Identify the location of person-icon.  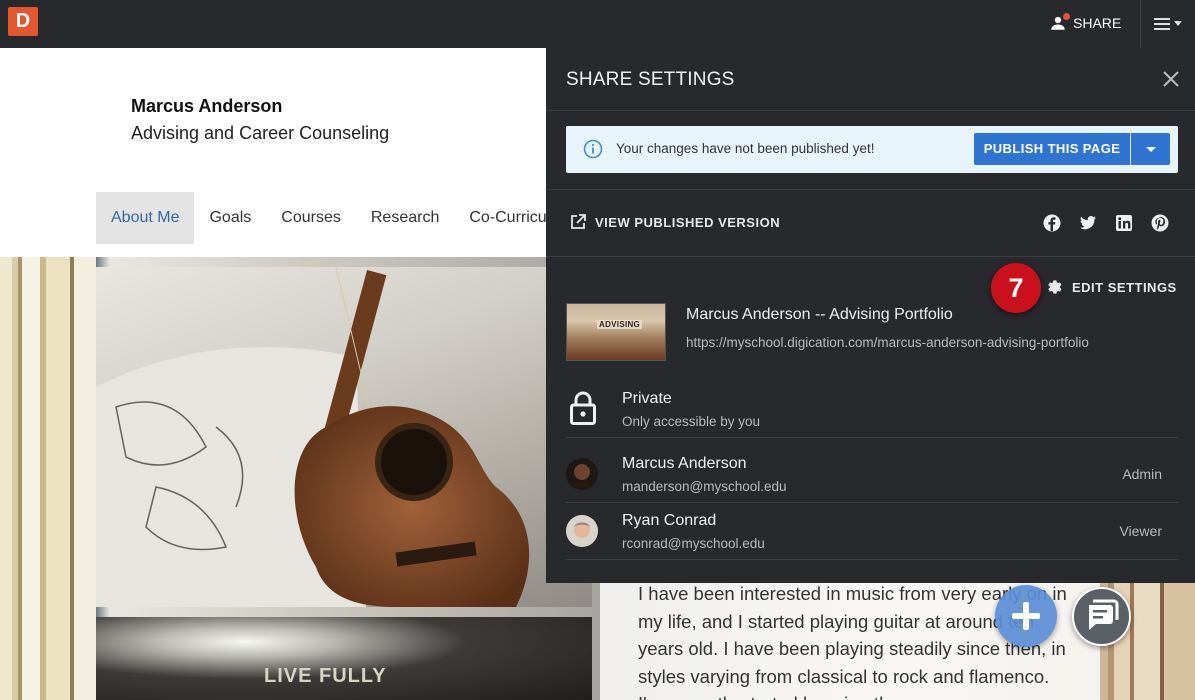
(1059, 22).